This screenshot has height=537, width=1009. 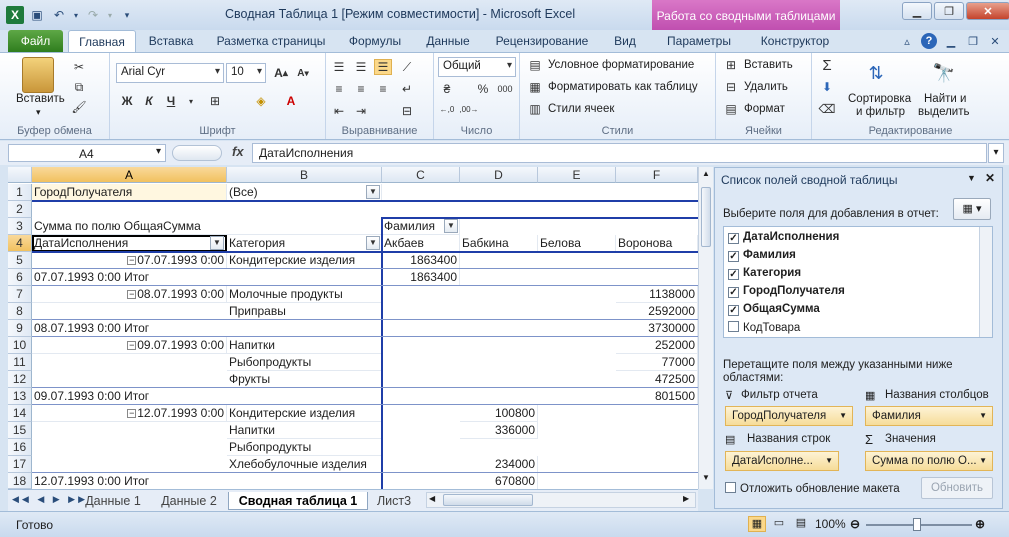 I want to click on pivot-value-cell: 1138000, so click(x=657, y=294).